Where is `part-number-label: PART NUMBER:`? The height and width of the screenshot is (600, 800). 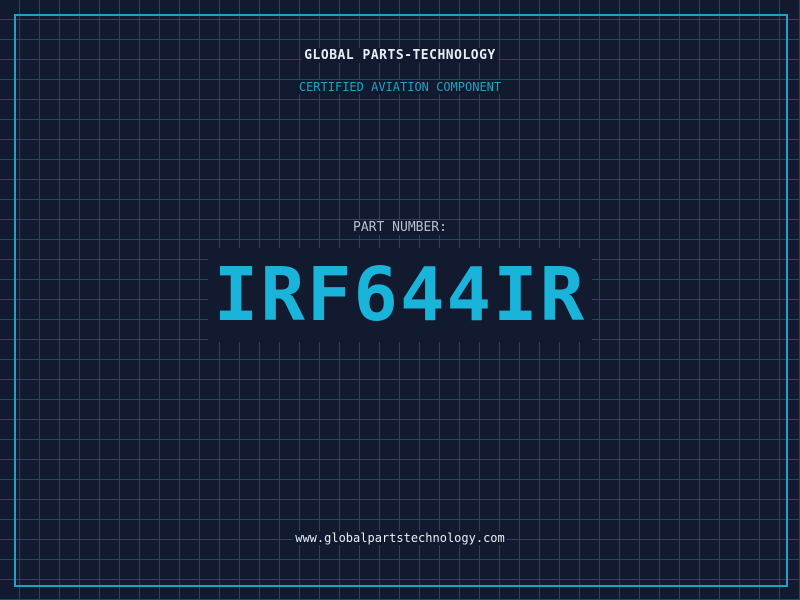
part-number-label: PART NUMBER: is located at coordinates (400, 227).